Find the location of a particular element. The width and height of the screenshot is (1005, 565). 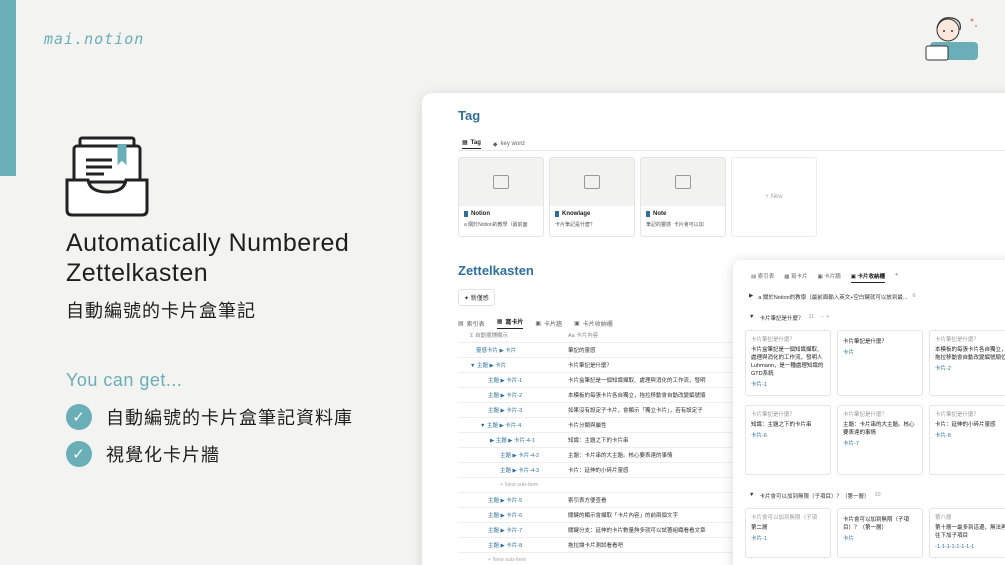

gallery-card: 卡片筆記是什麼？ 卡片：延伸的小碎片靈感 卡片-8 is located at coordinates (967, 440).